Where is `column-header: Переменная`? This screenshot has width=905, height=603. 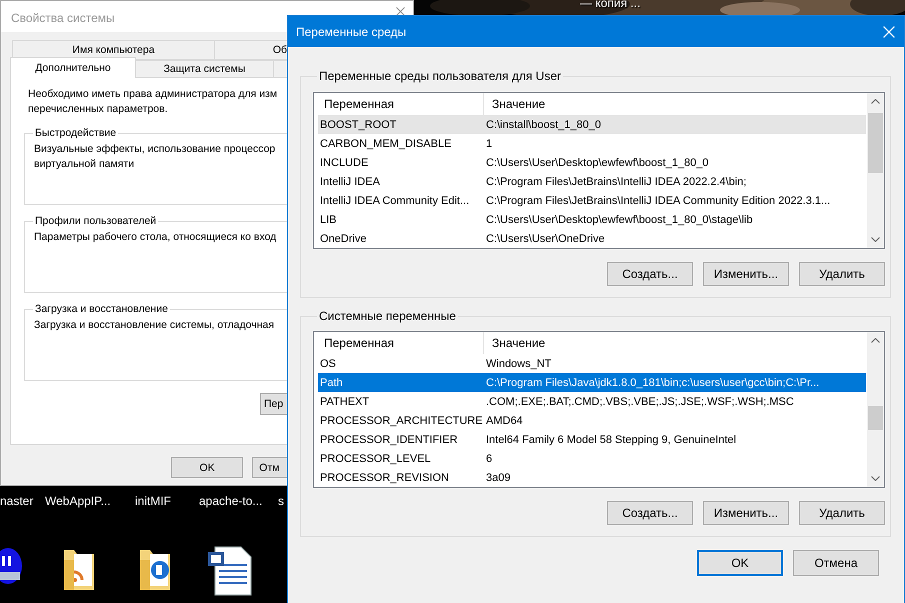
column-header: Переменная is located at coordinates (399, 343).